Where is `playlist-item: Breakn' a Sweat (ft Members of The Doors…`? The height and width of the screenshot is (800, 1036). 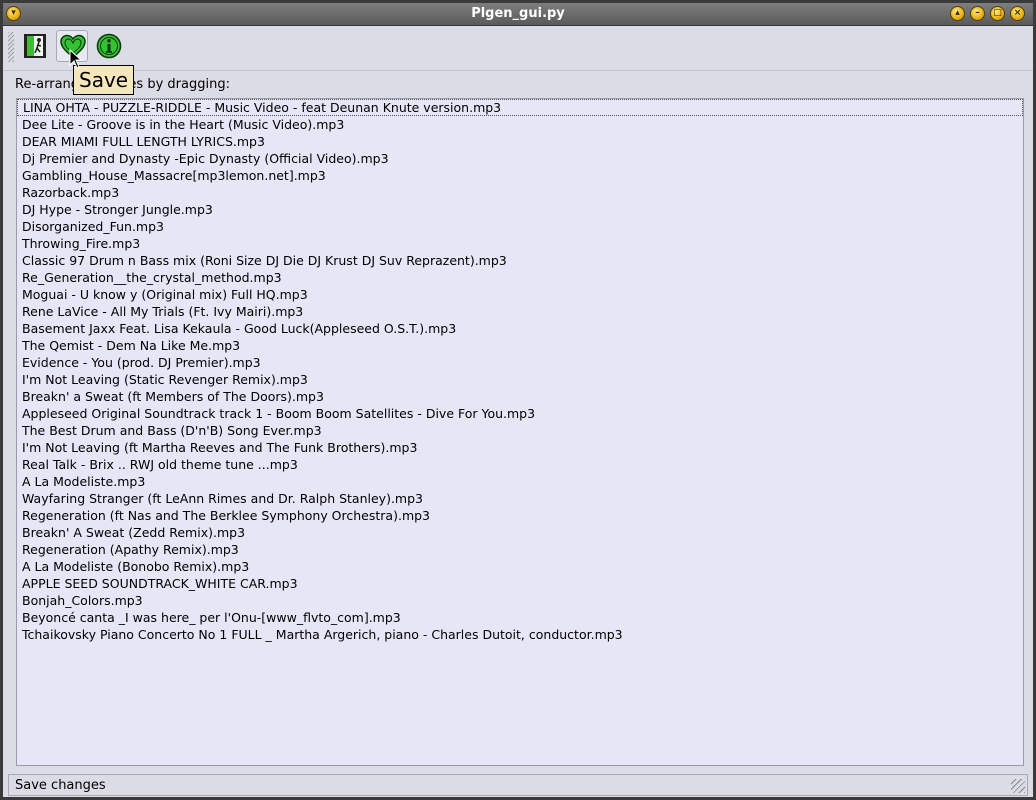 playlist-item: Breakn' a Sweat (ft Members of The Doors… is located at coordinates (520, 396).